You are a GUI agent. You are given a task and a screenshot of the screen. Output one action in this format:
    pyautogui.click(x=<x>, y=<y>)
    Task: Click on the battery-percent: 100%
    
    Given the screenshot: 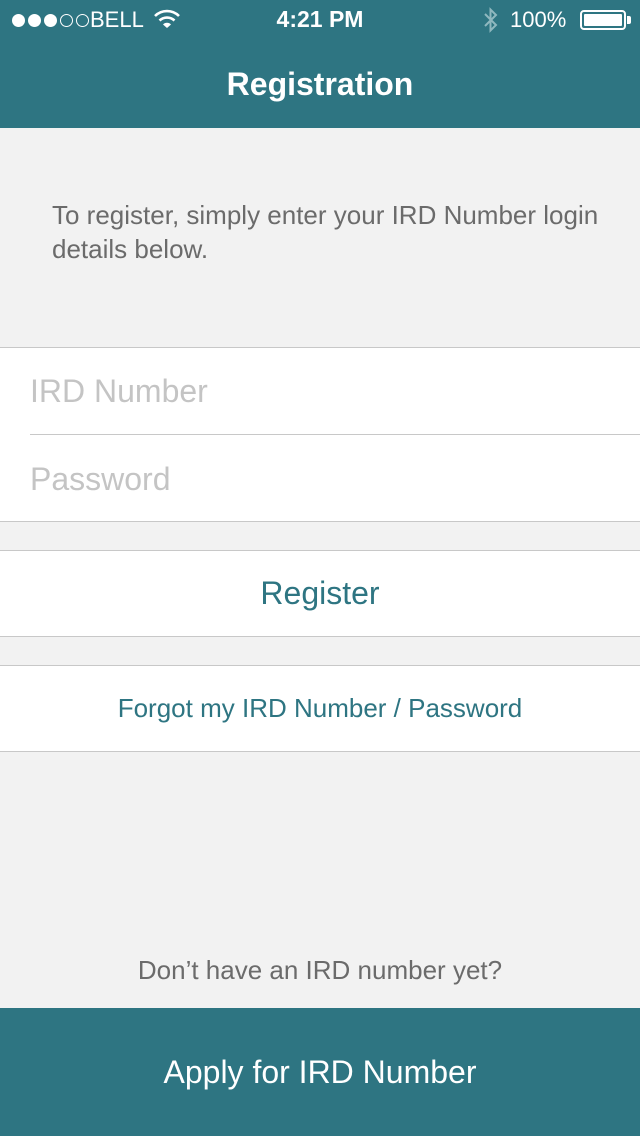 What is the action you would take?
    pyautogui.click(x=538, y=19)
    